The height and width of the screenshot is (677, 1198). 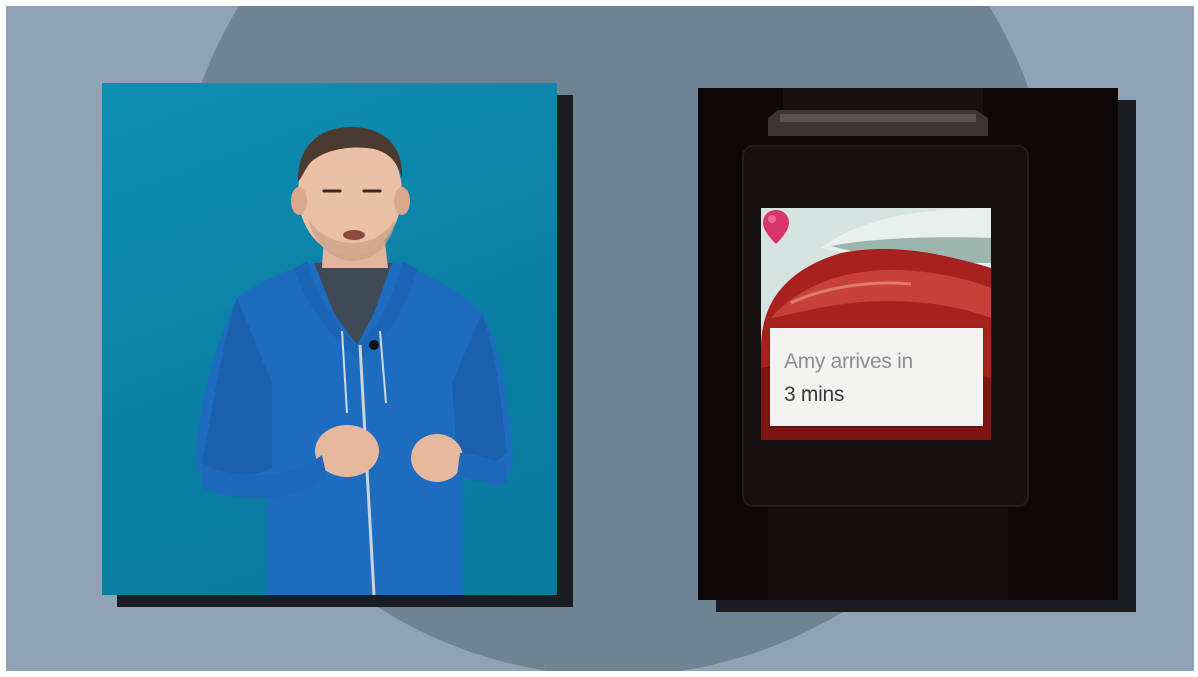 What do you see at coordinates (374, 345) in the screenshot?
I see `lapel-mic` at bounding box center [374, 345].